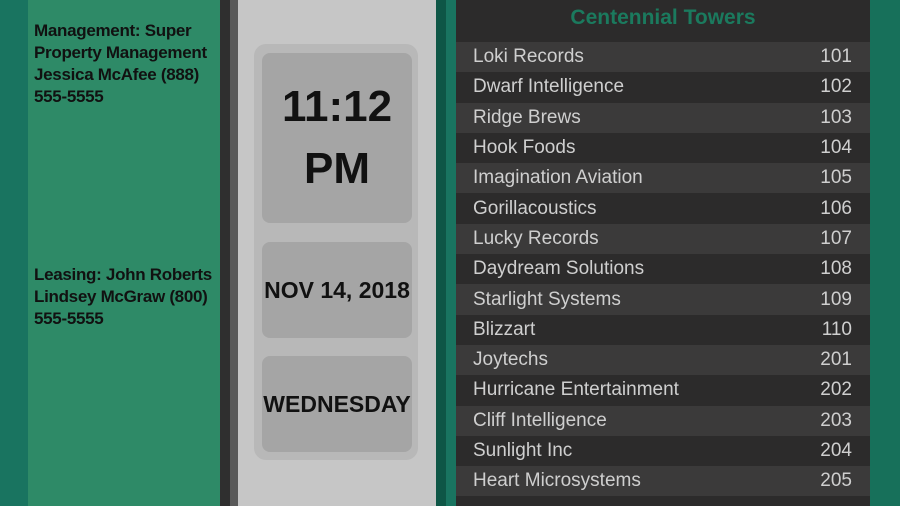 Image resolution: width=900 pixels, height=506 pixels. I want to click on tenant-name: Imagination Aviation, so click(558, 178).